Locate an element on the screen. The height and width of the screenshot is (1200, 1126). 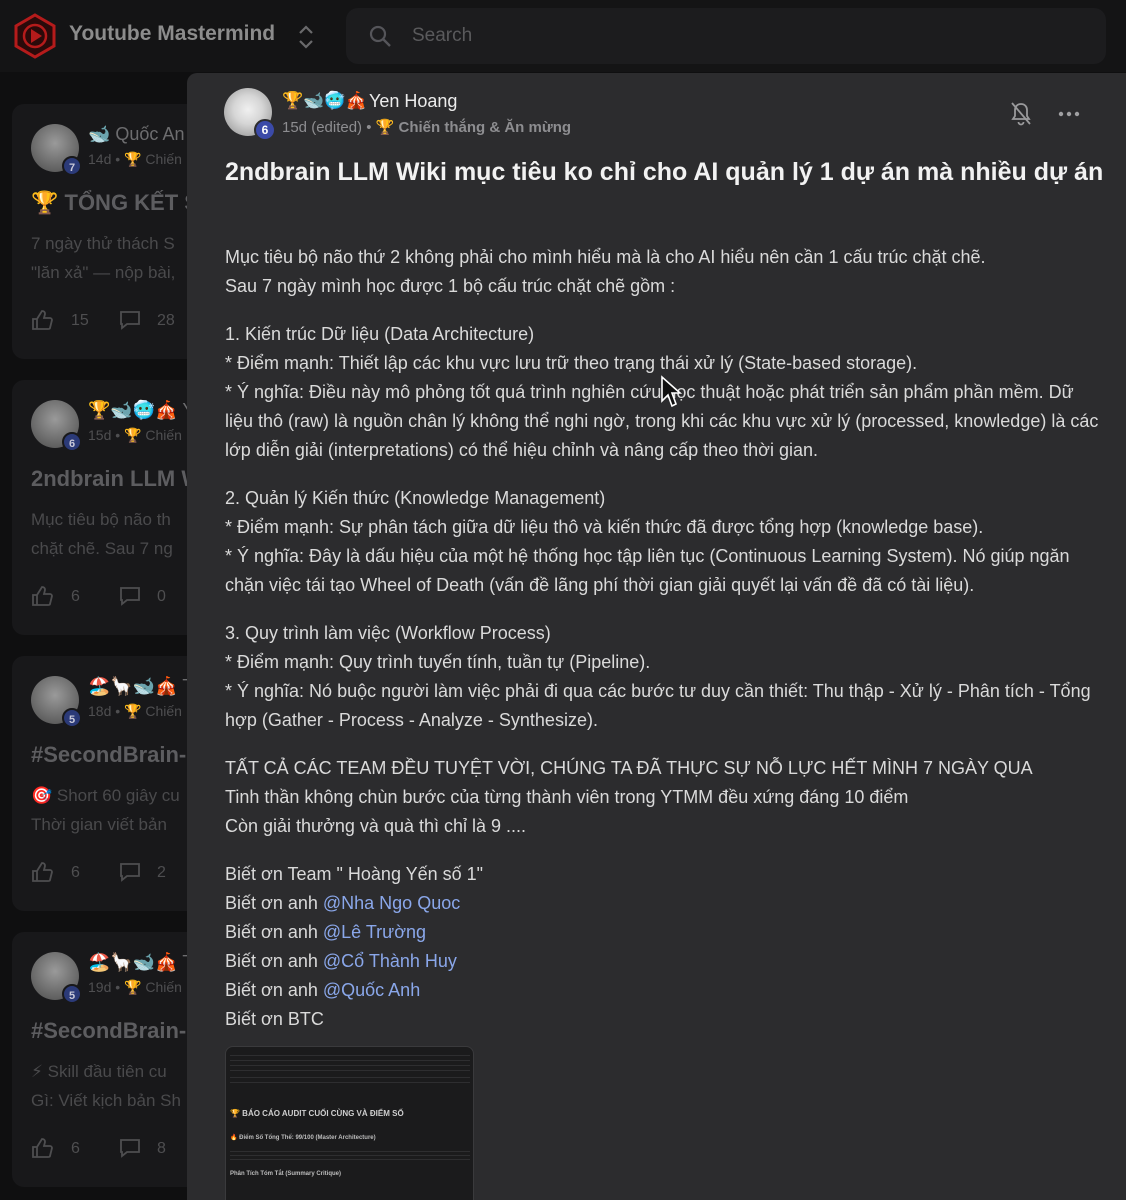
community-logo-icon is located at coordinates (35, 36).